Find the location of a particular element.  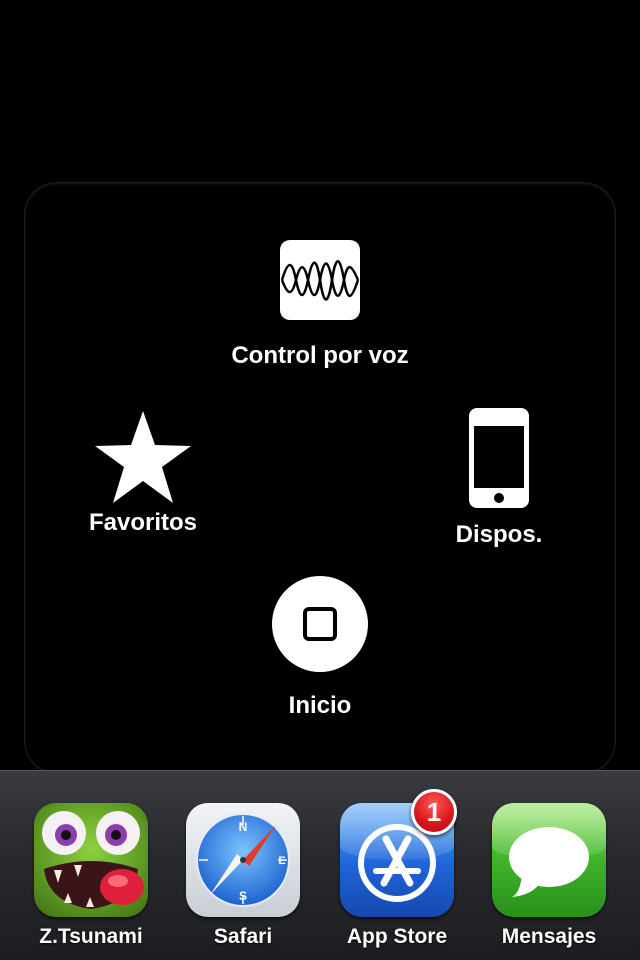

voice-control-button: Control por voz is located at coordinates (320, 305).